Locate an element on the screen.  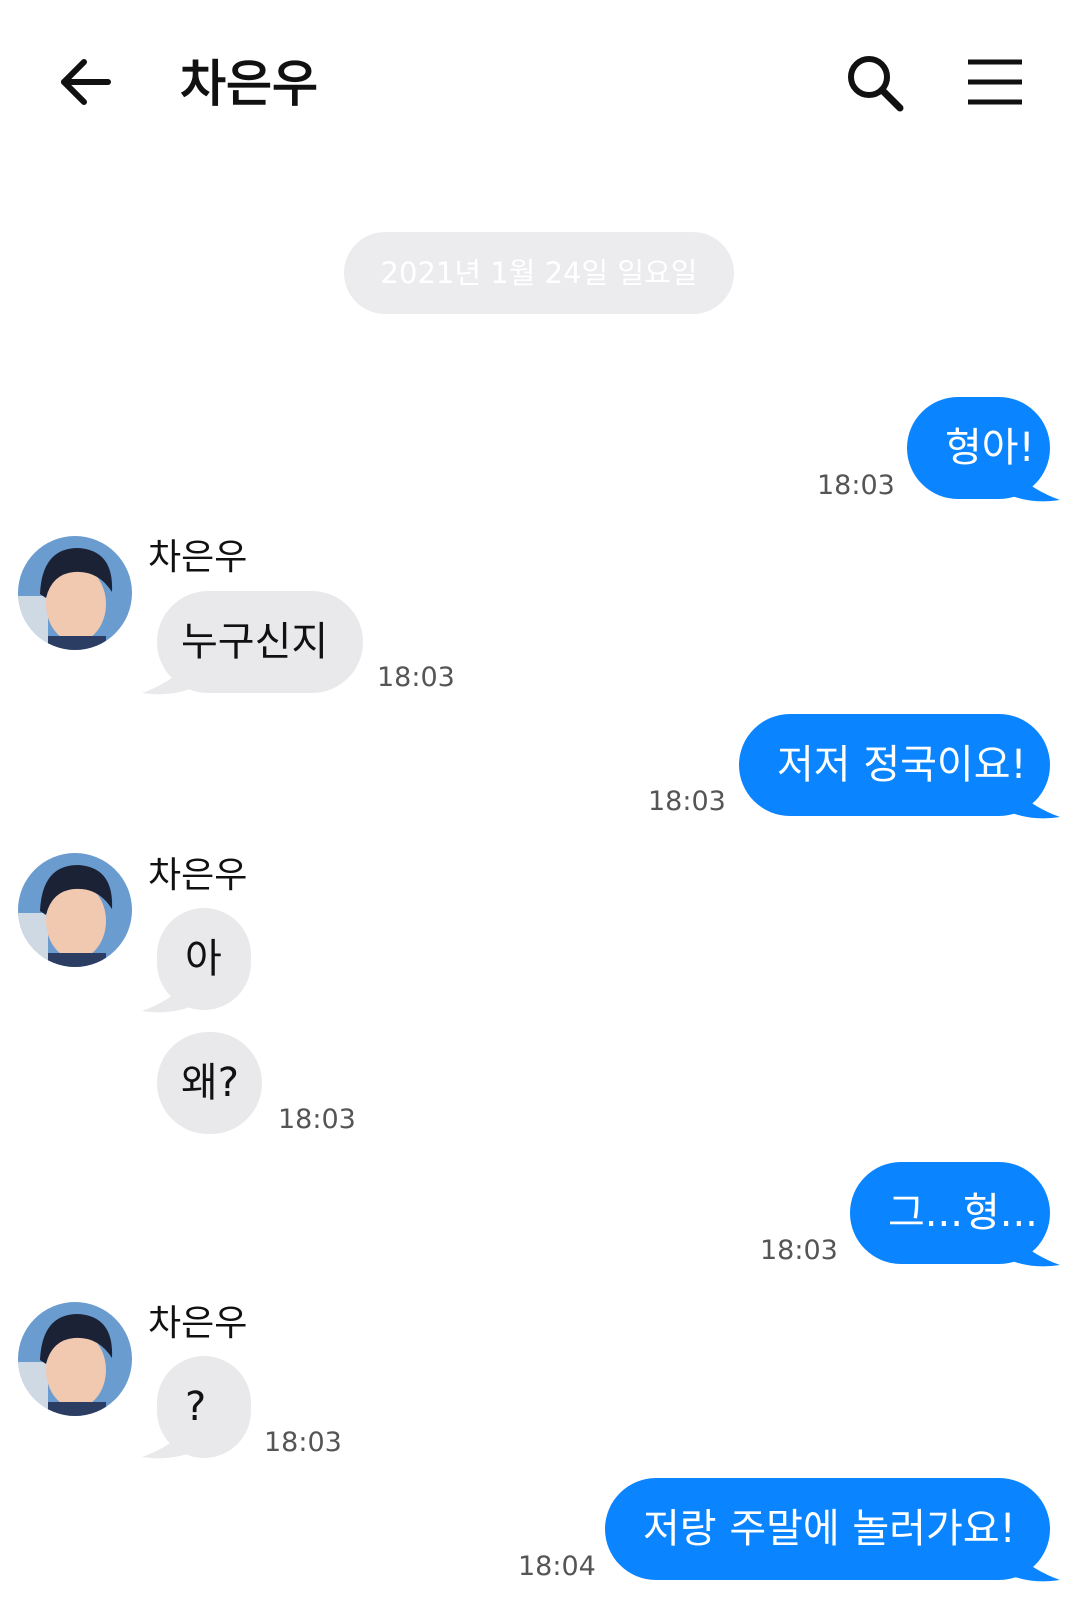
incoming-message-bubble: 아 is located at coordinates (204, 959).